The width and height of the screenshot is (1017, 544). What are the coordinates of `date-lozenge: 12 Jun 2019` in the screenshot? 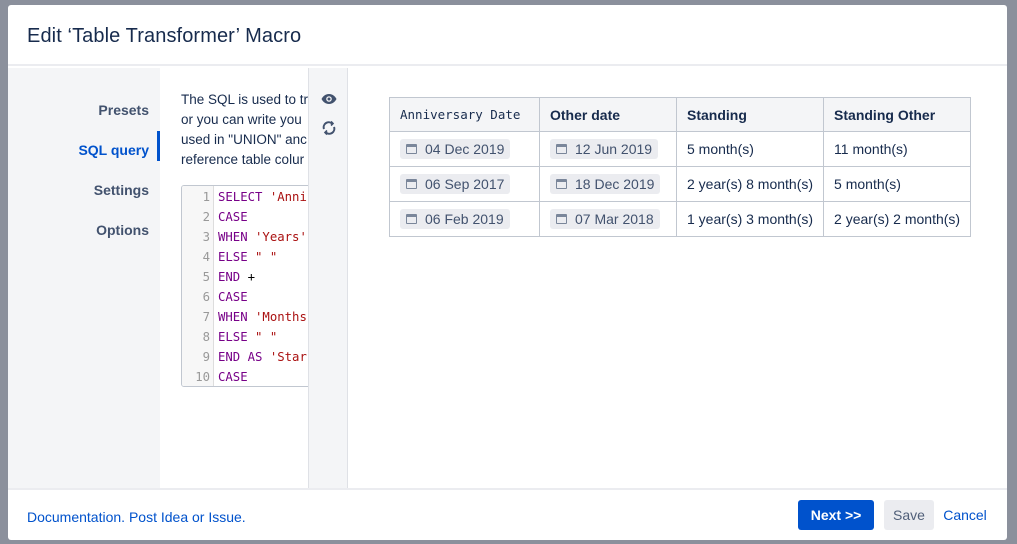 It's located at (604, 149).